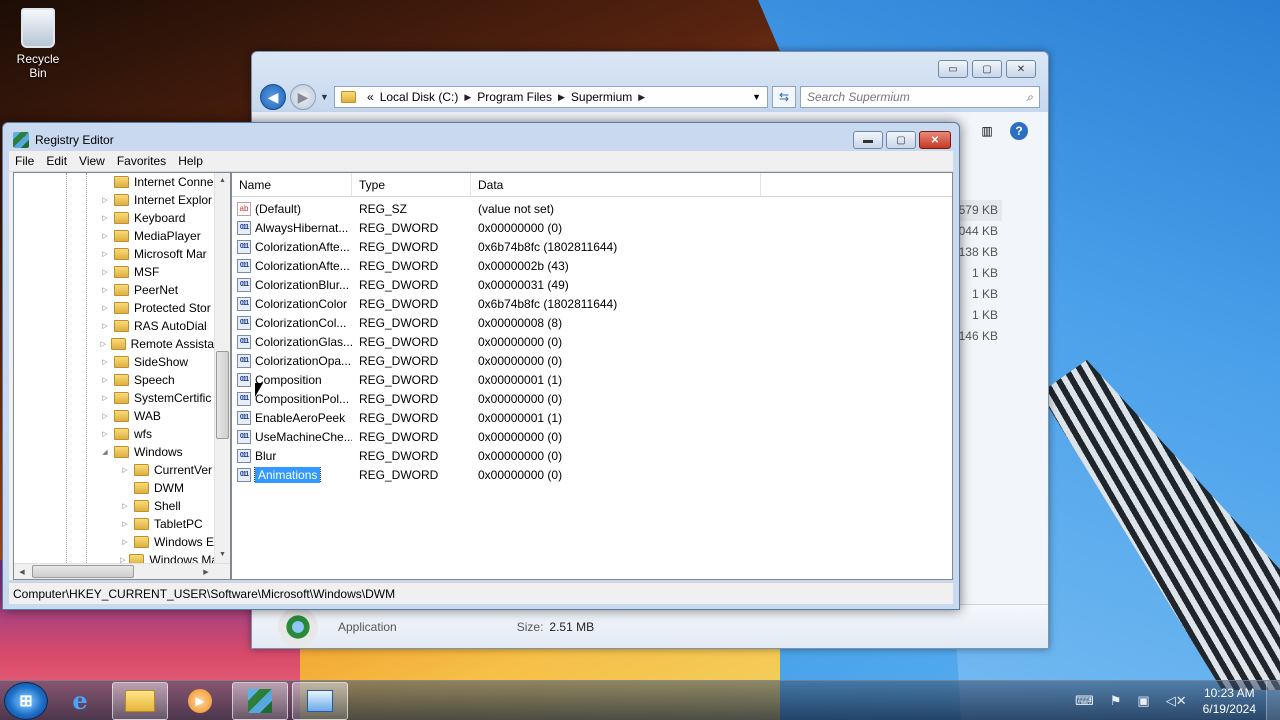  I want to click on tree-vertical-scrollbar: ▲ ▼, so click(222, 368).